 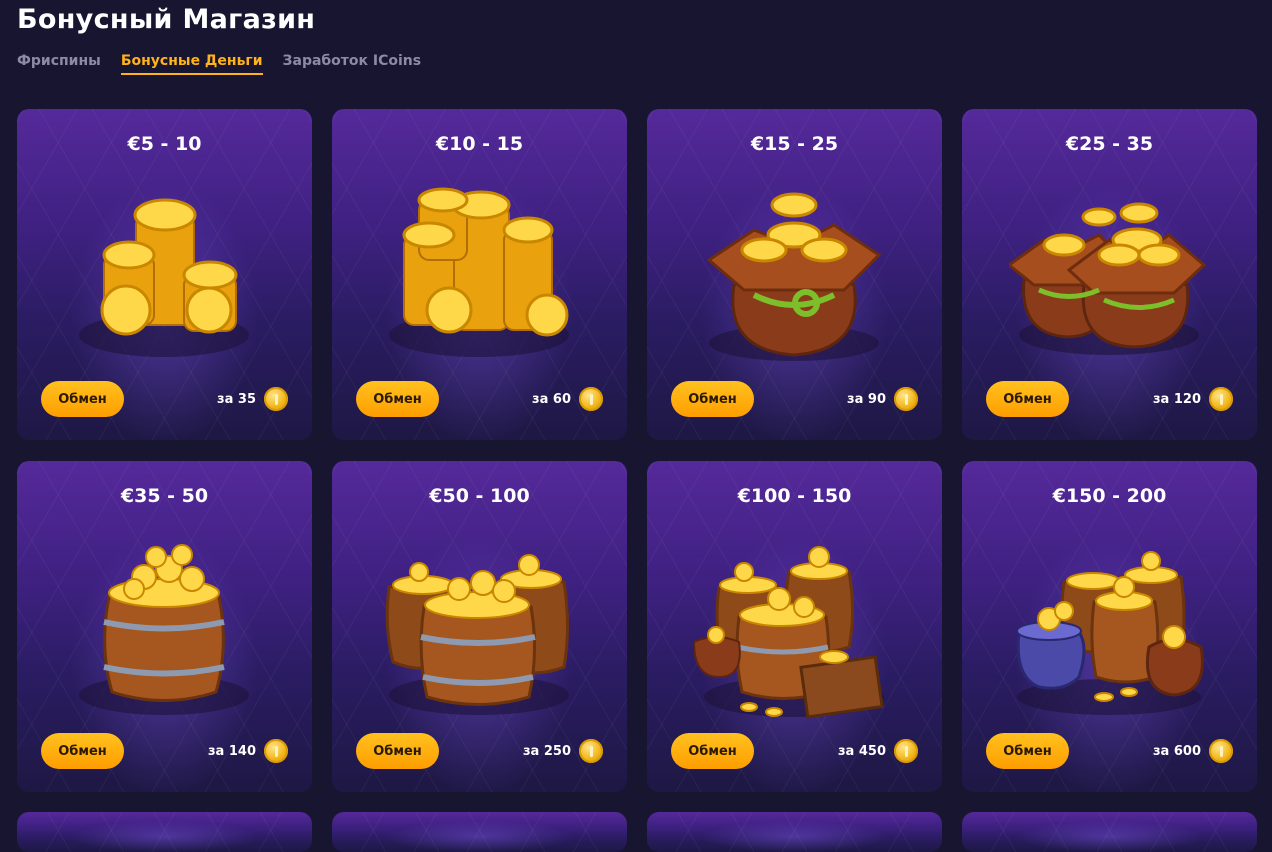 I want to click on page-title: Бонусный Магазин, so click(x=166, y=19).